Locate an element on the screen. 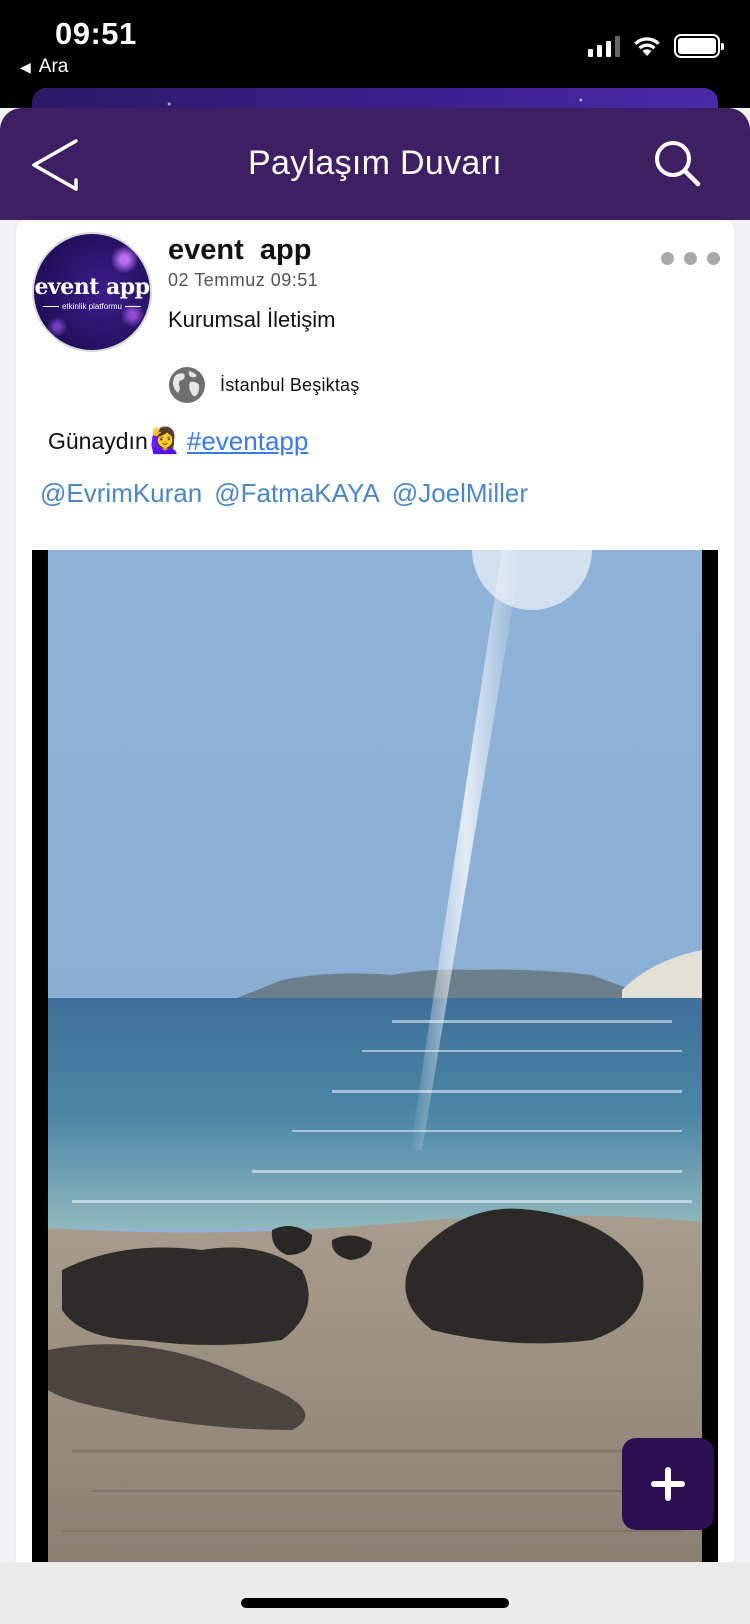 Image resolution: width=750 pixels, height=1624 pixels. more-options-button is located at coordinates (690, 258).